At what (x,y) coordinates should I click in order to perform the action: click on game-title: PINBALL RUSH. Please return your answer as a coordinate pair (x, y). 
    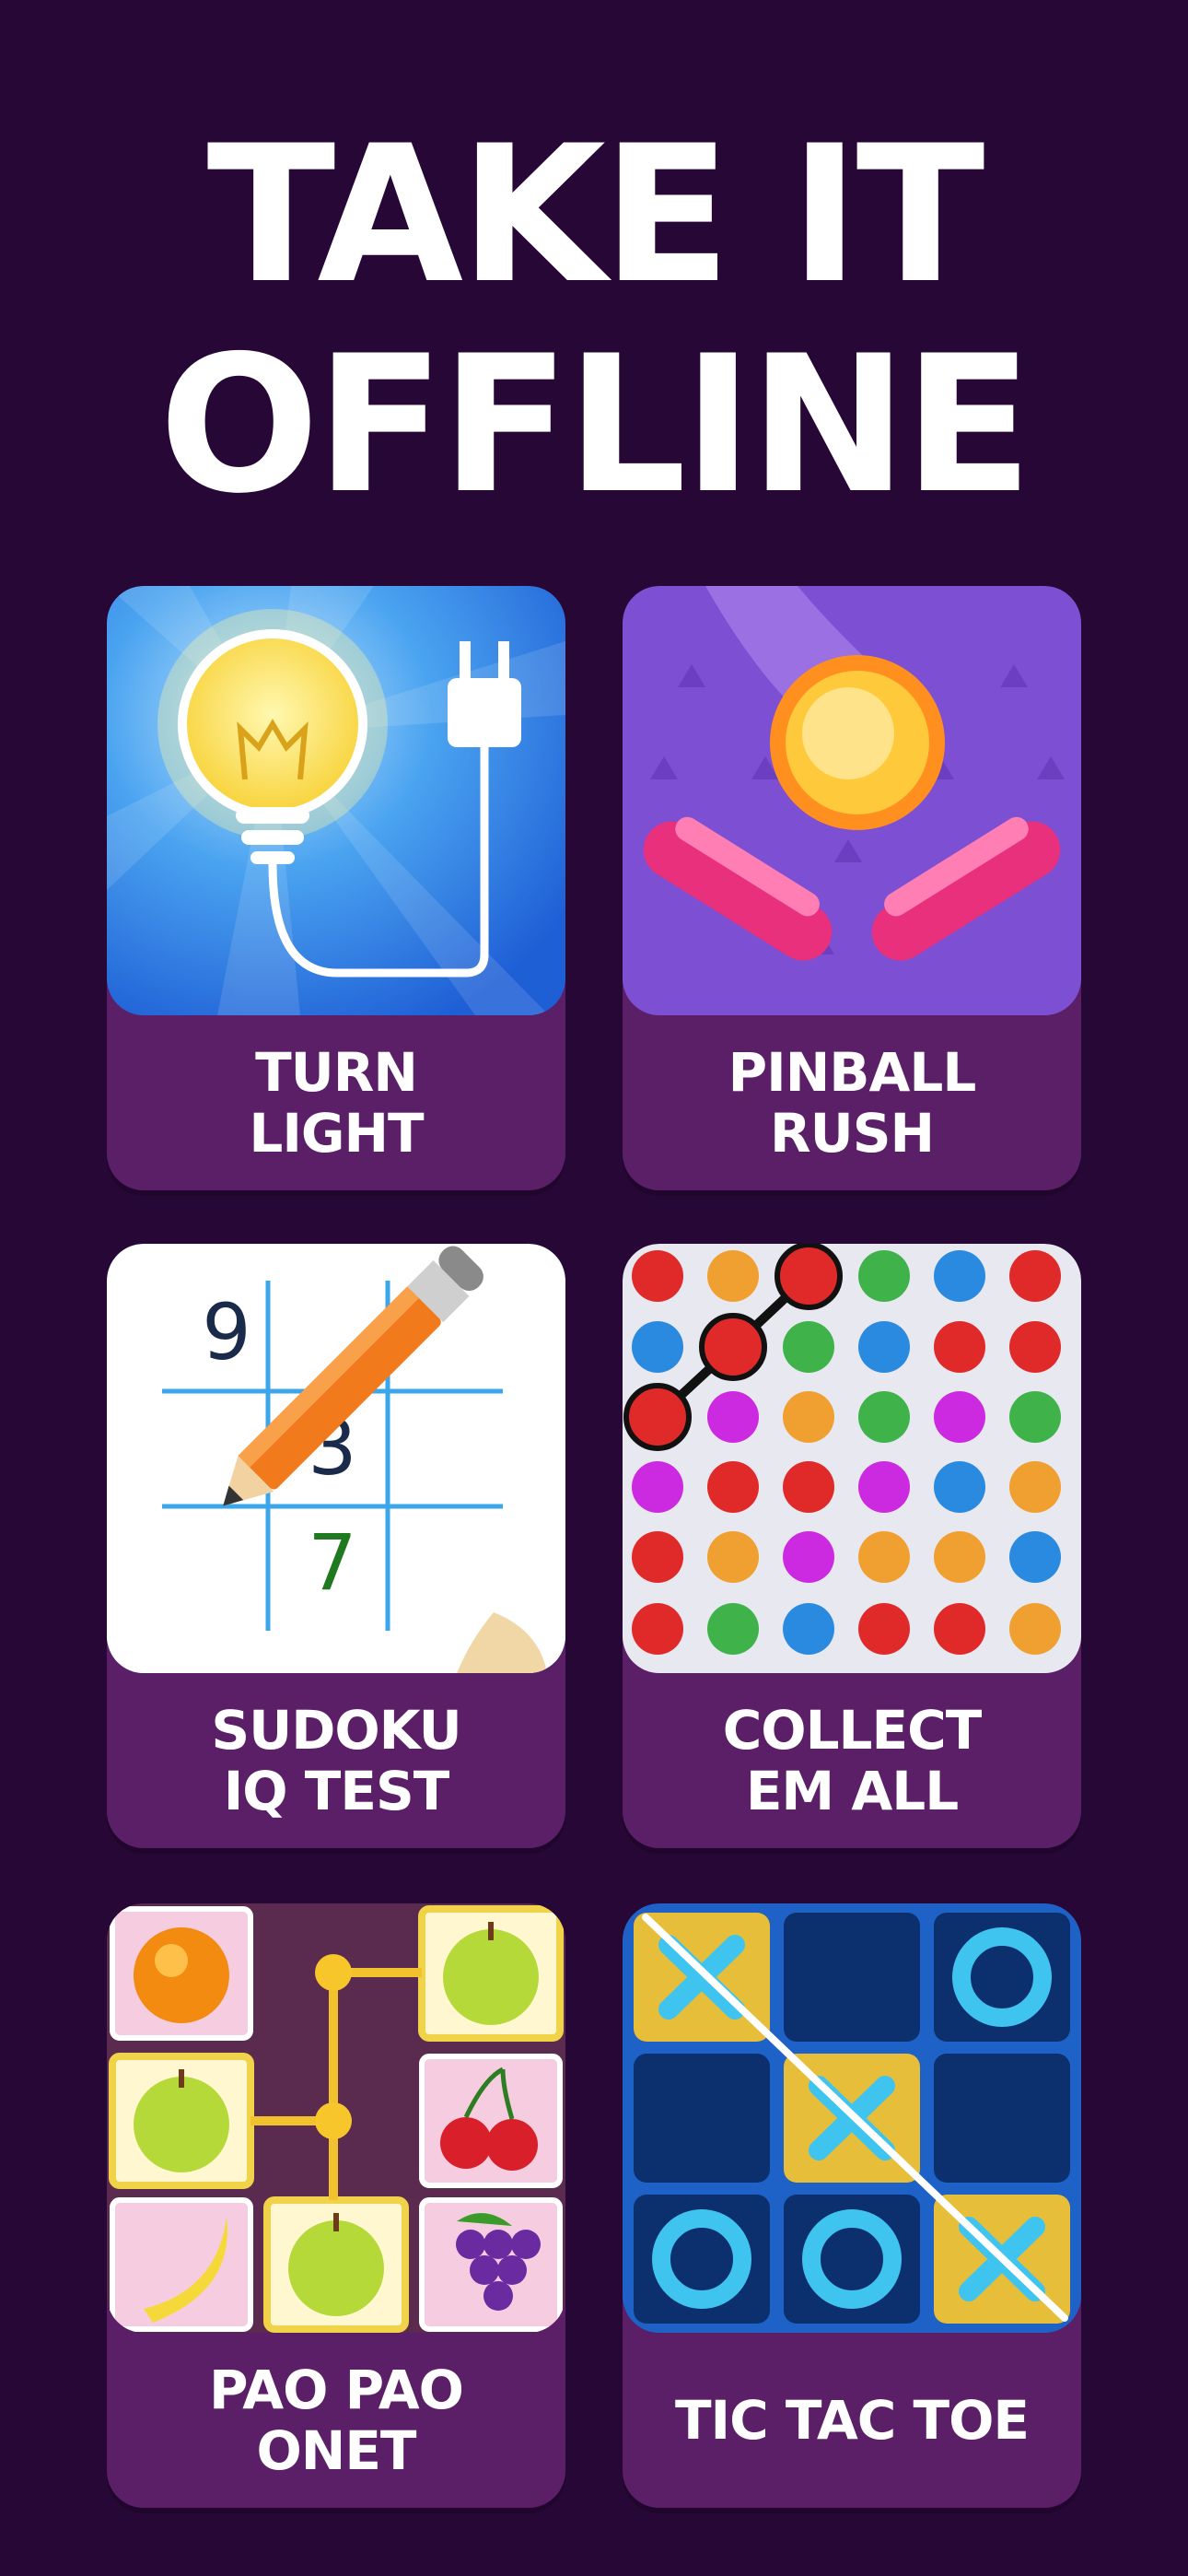
    Looking at the image, I should click on (852, 1103).